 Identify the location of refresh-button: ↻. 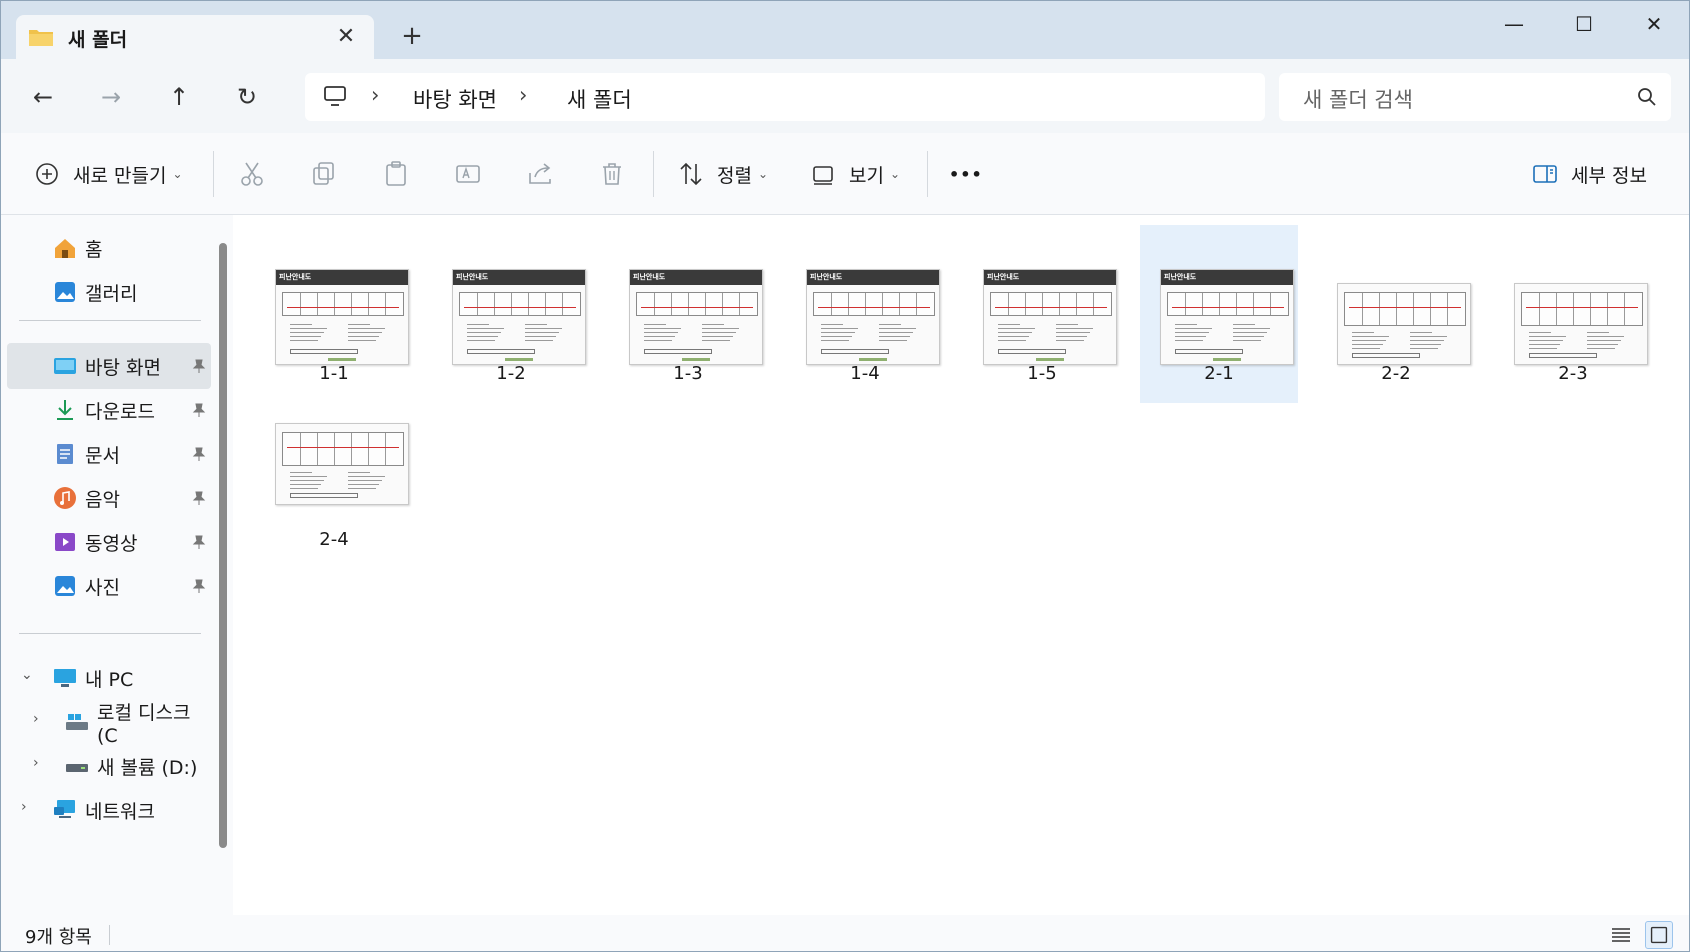
(247, 97).